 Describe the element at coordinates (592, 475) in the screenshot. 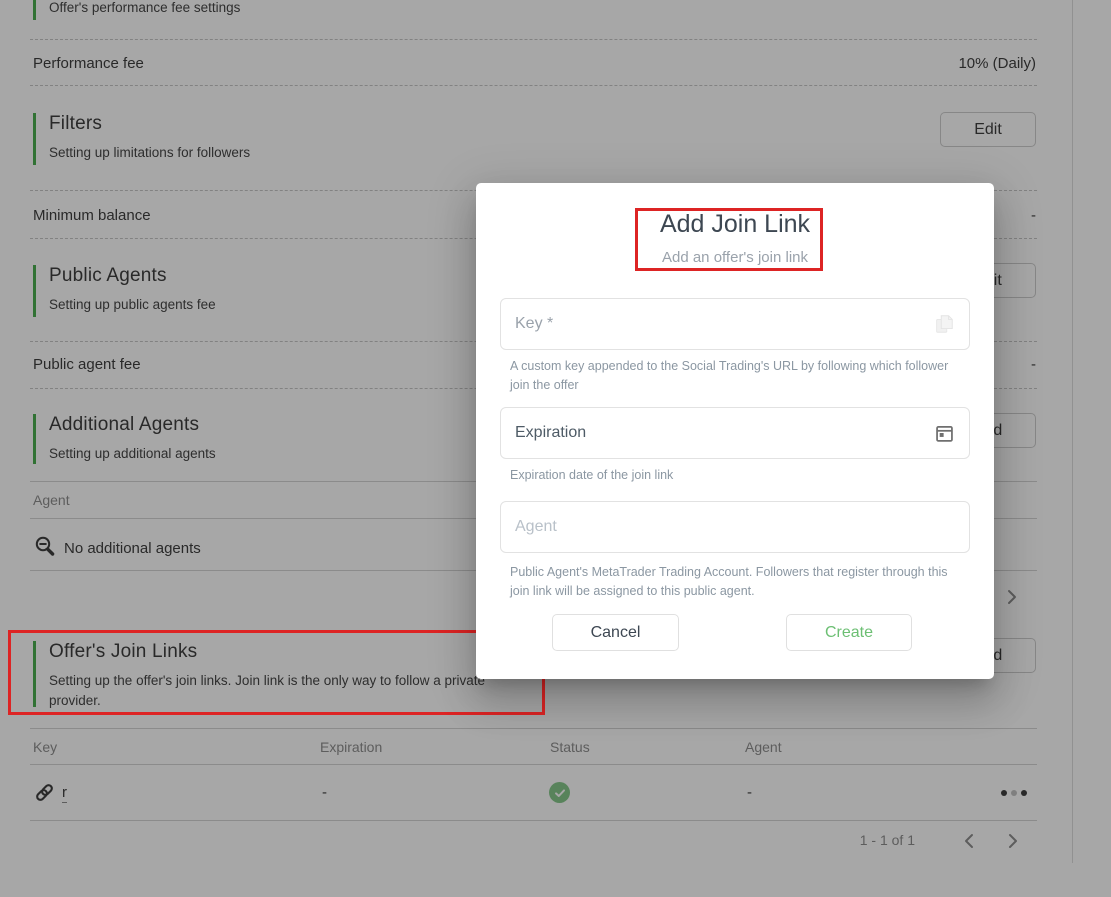

I see `expiration-helper-text: Expiration date of the join link` at that location.